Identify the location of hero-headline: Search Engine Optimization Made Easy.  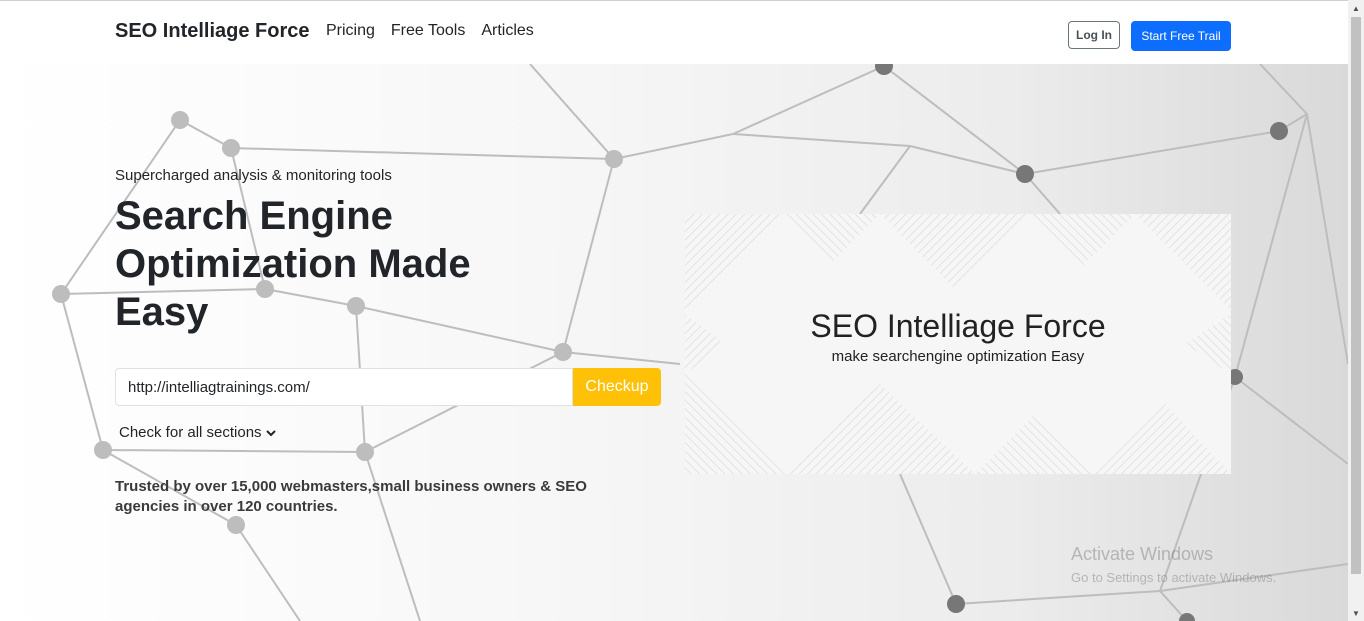
(293, 264).